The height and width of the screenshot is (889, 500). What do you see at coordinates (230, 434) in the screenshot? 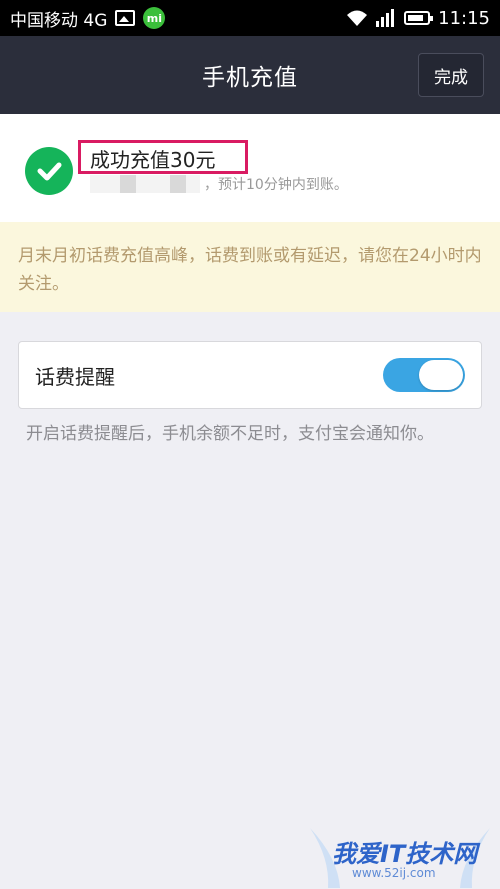
I see `reminder-description: 开启话费提醒后，手机余额不足时，支付宝会通知你。` at bounding box center [230, 434].